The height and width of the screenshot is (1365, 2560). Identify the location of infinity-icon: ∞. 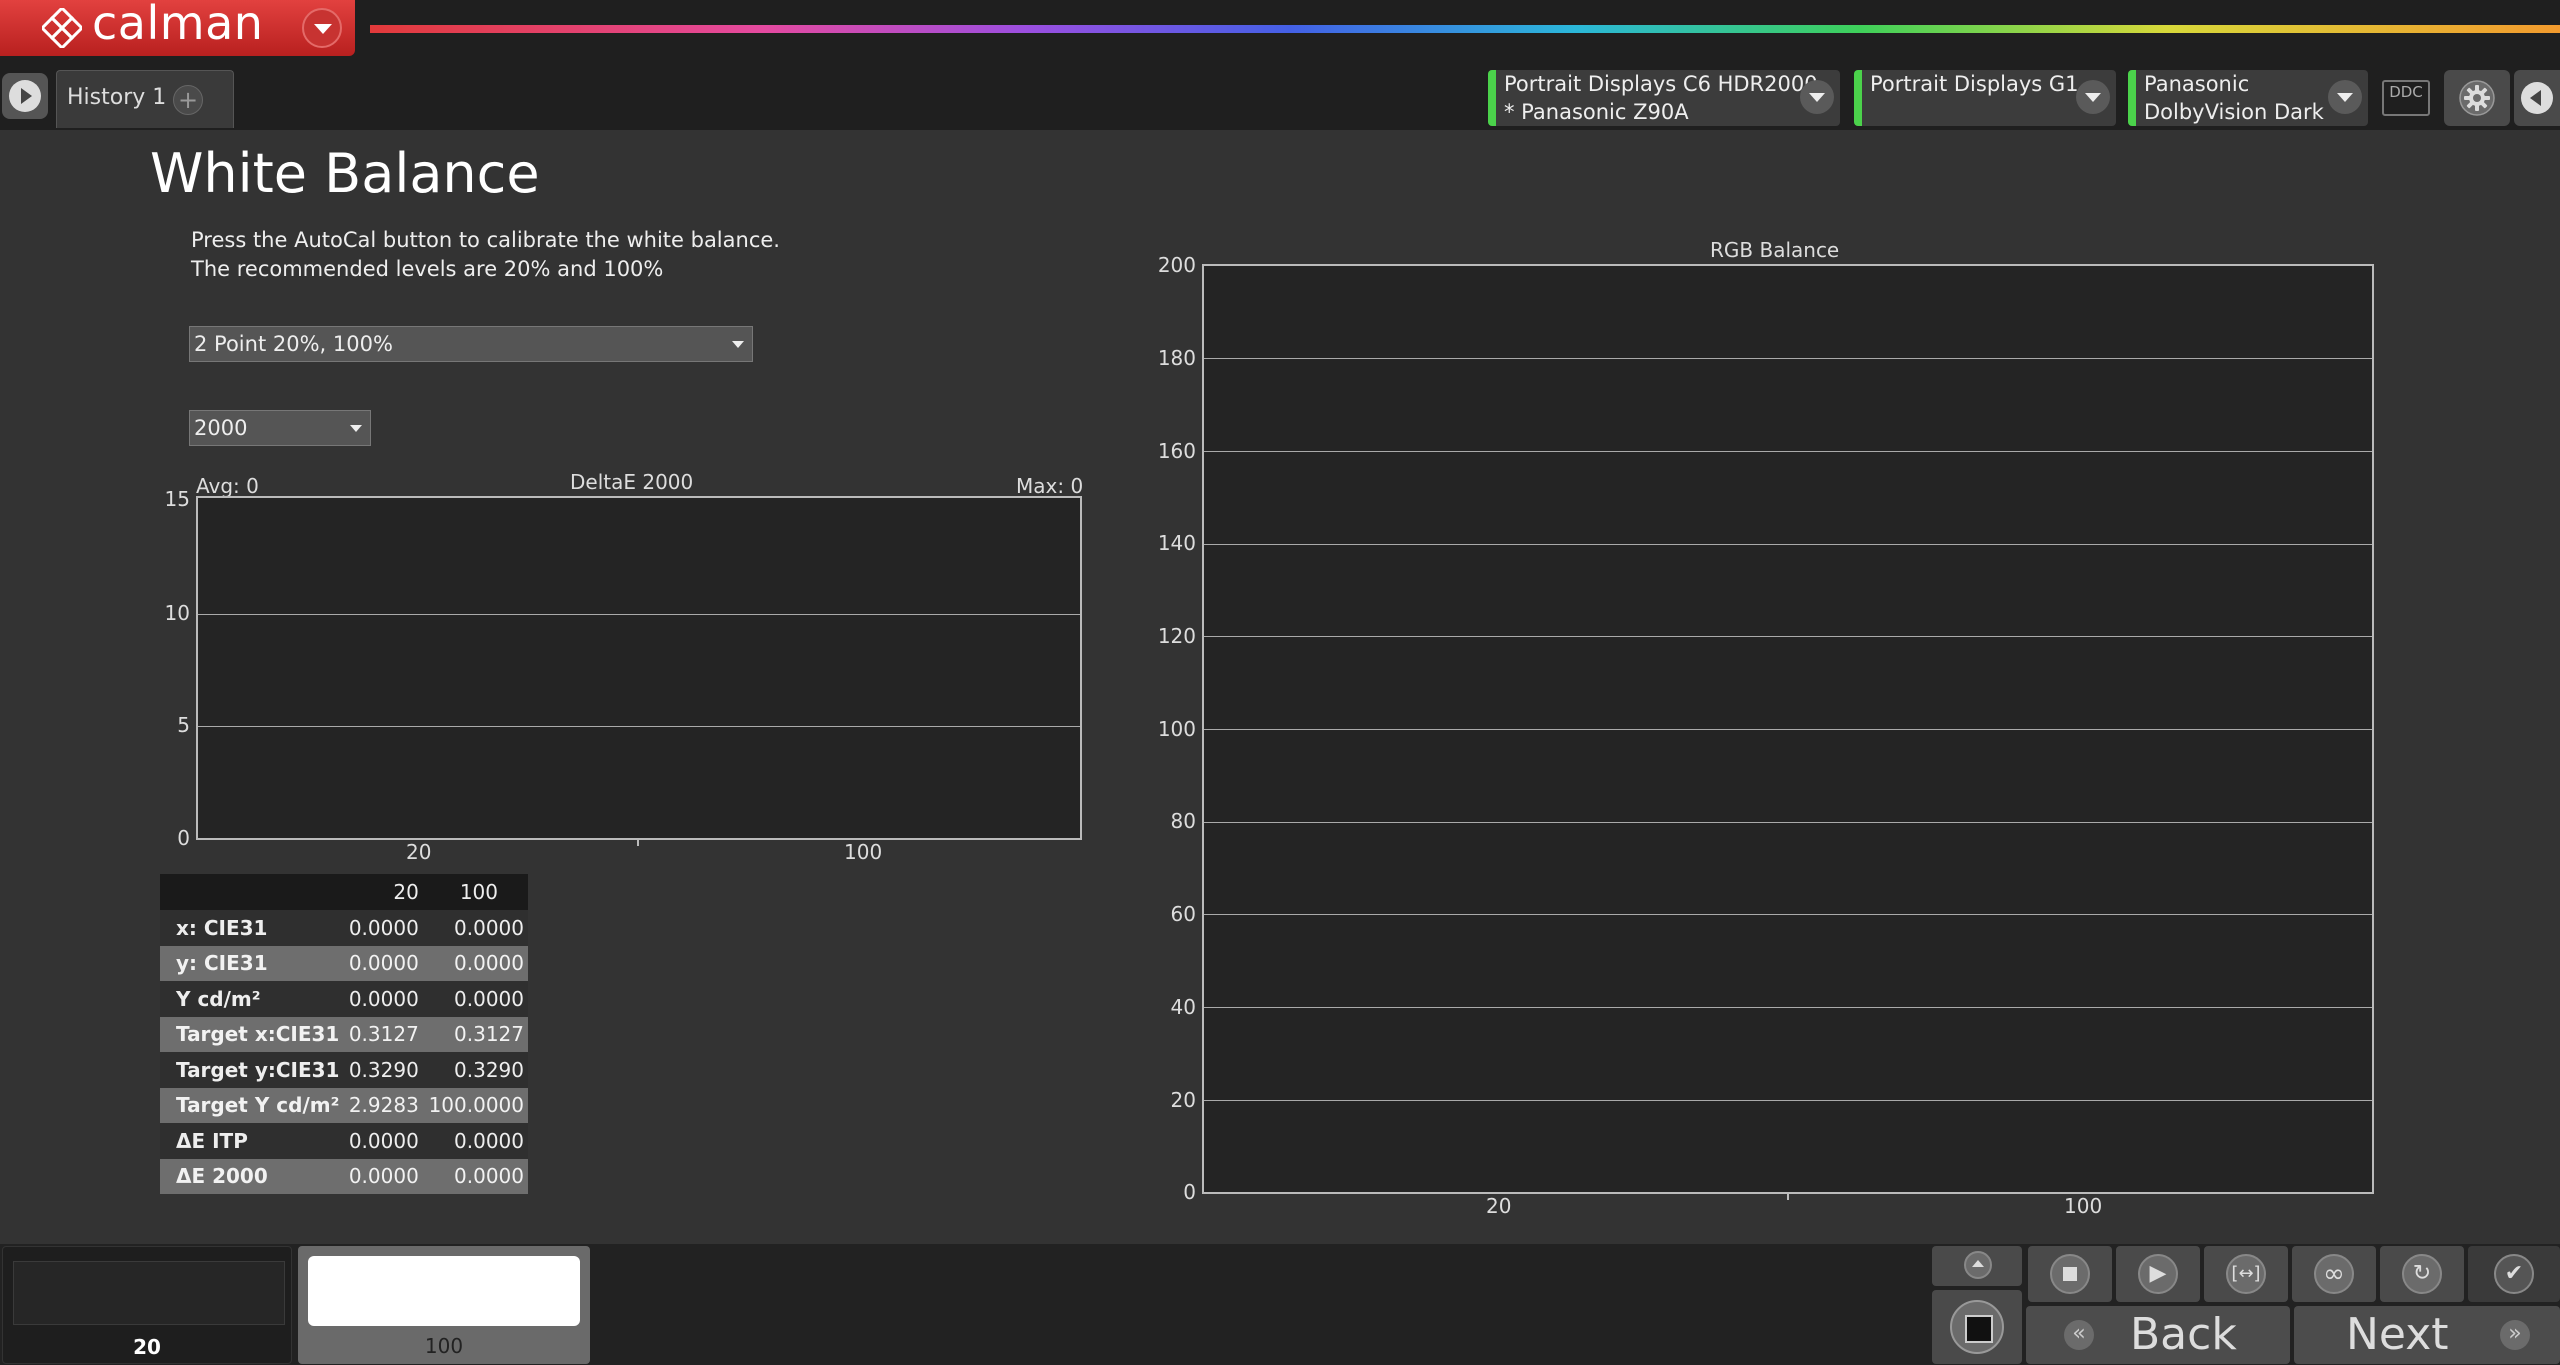
(2334, 1274).